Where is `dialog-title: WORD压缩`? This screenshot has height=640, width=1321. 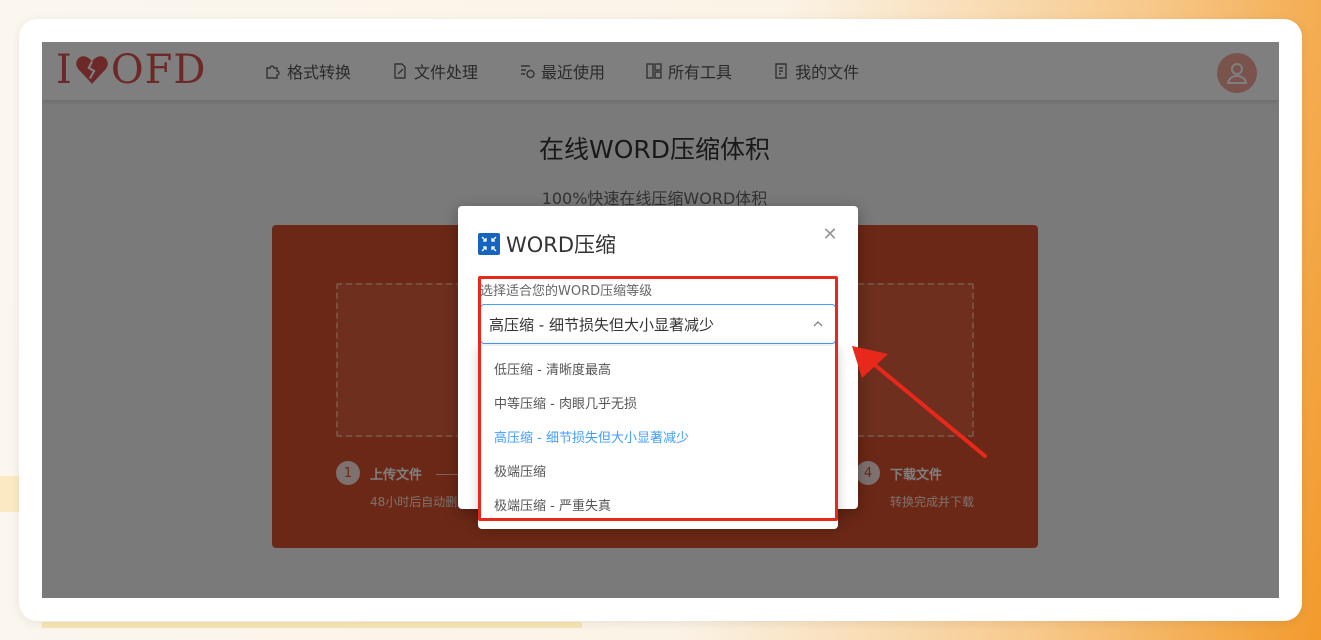 dialog-title: WORD压缩 is located at coordinates (547, 244).